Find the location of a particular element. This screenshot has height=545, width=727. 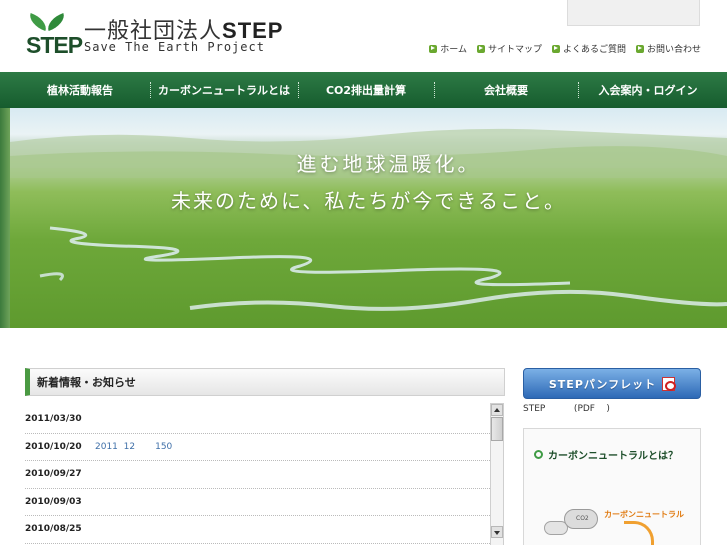

news-date: 2010/10/20 is located at coordinates (53, 446).